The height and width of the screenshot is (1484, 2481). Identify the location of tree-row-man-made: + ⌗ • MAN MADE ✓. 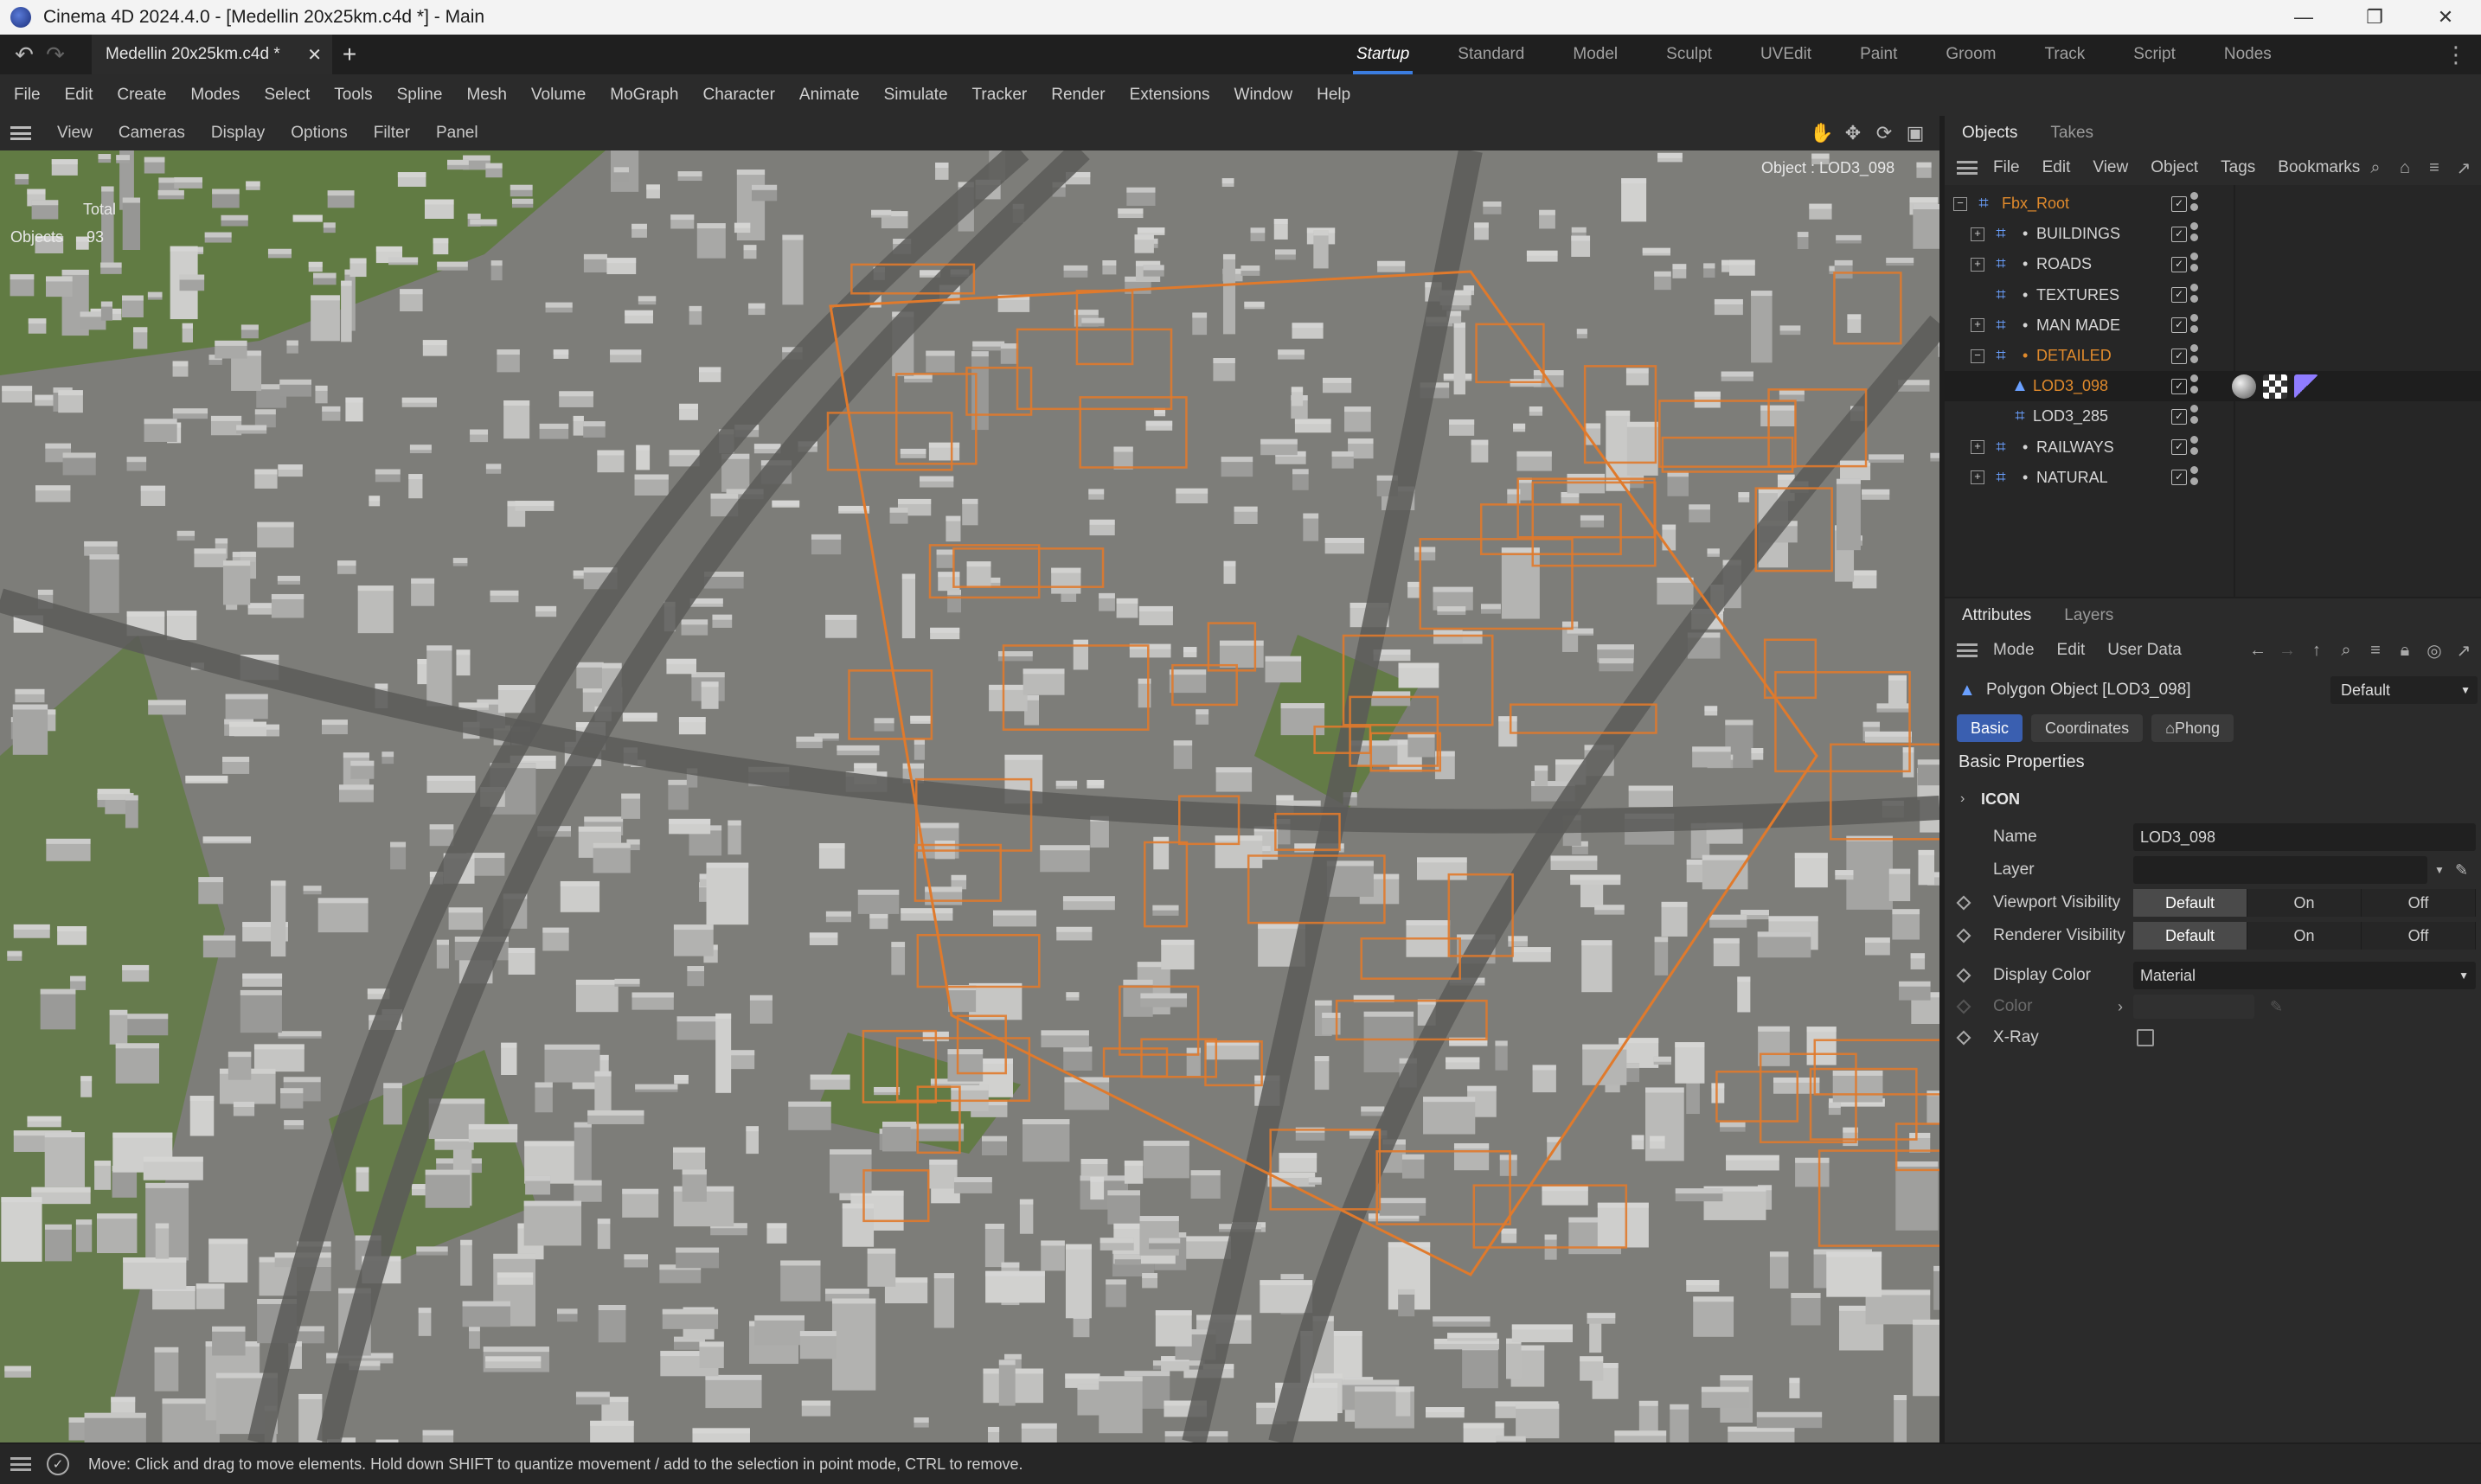
(2213, 325).